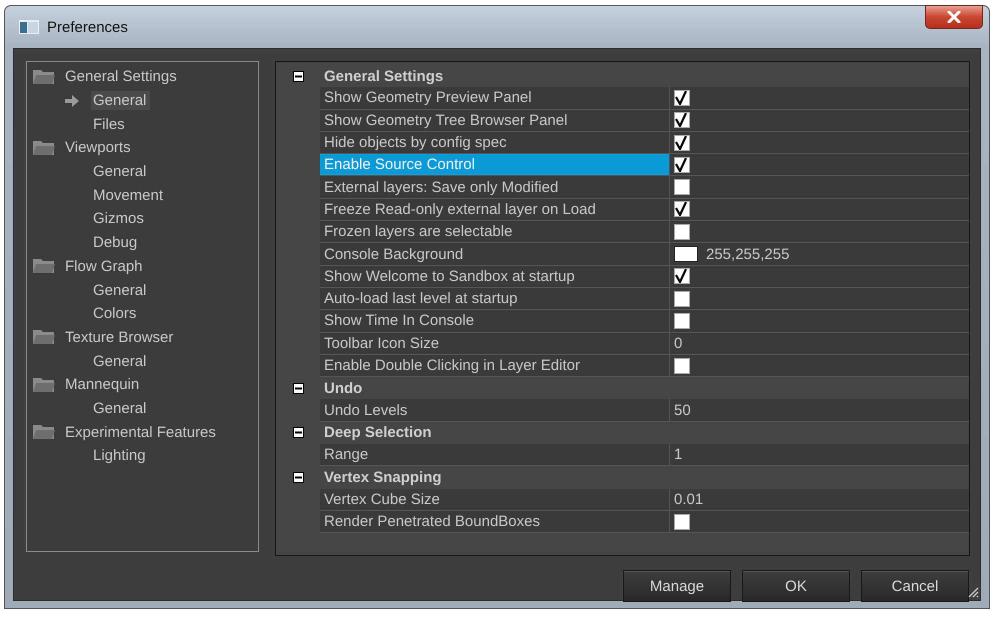  Describe the element at coordinates (495, 343) in the screenshot. I see `property-label: Toolbar Icon Size` at that location.